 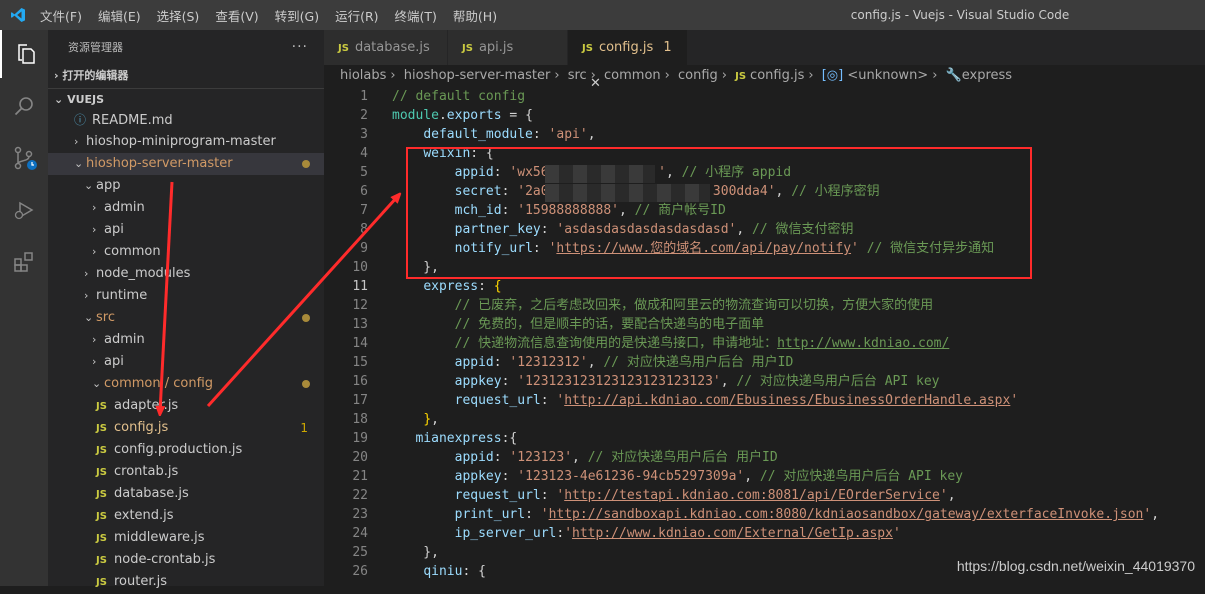 What do you see at coordinates (577, 75) in the screenshot?
I see `breadcrumb-item: src` at bounding box center [577, 75].